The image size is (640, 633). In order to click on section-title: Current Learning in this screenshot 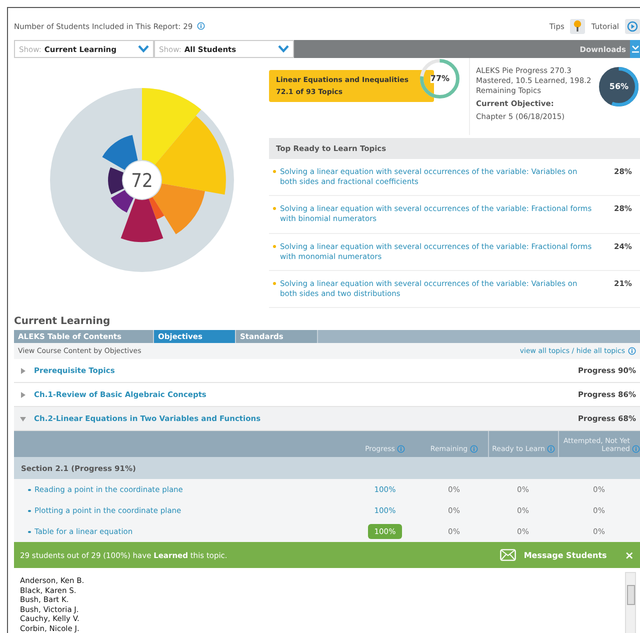, I will do `click(63, 321)`.